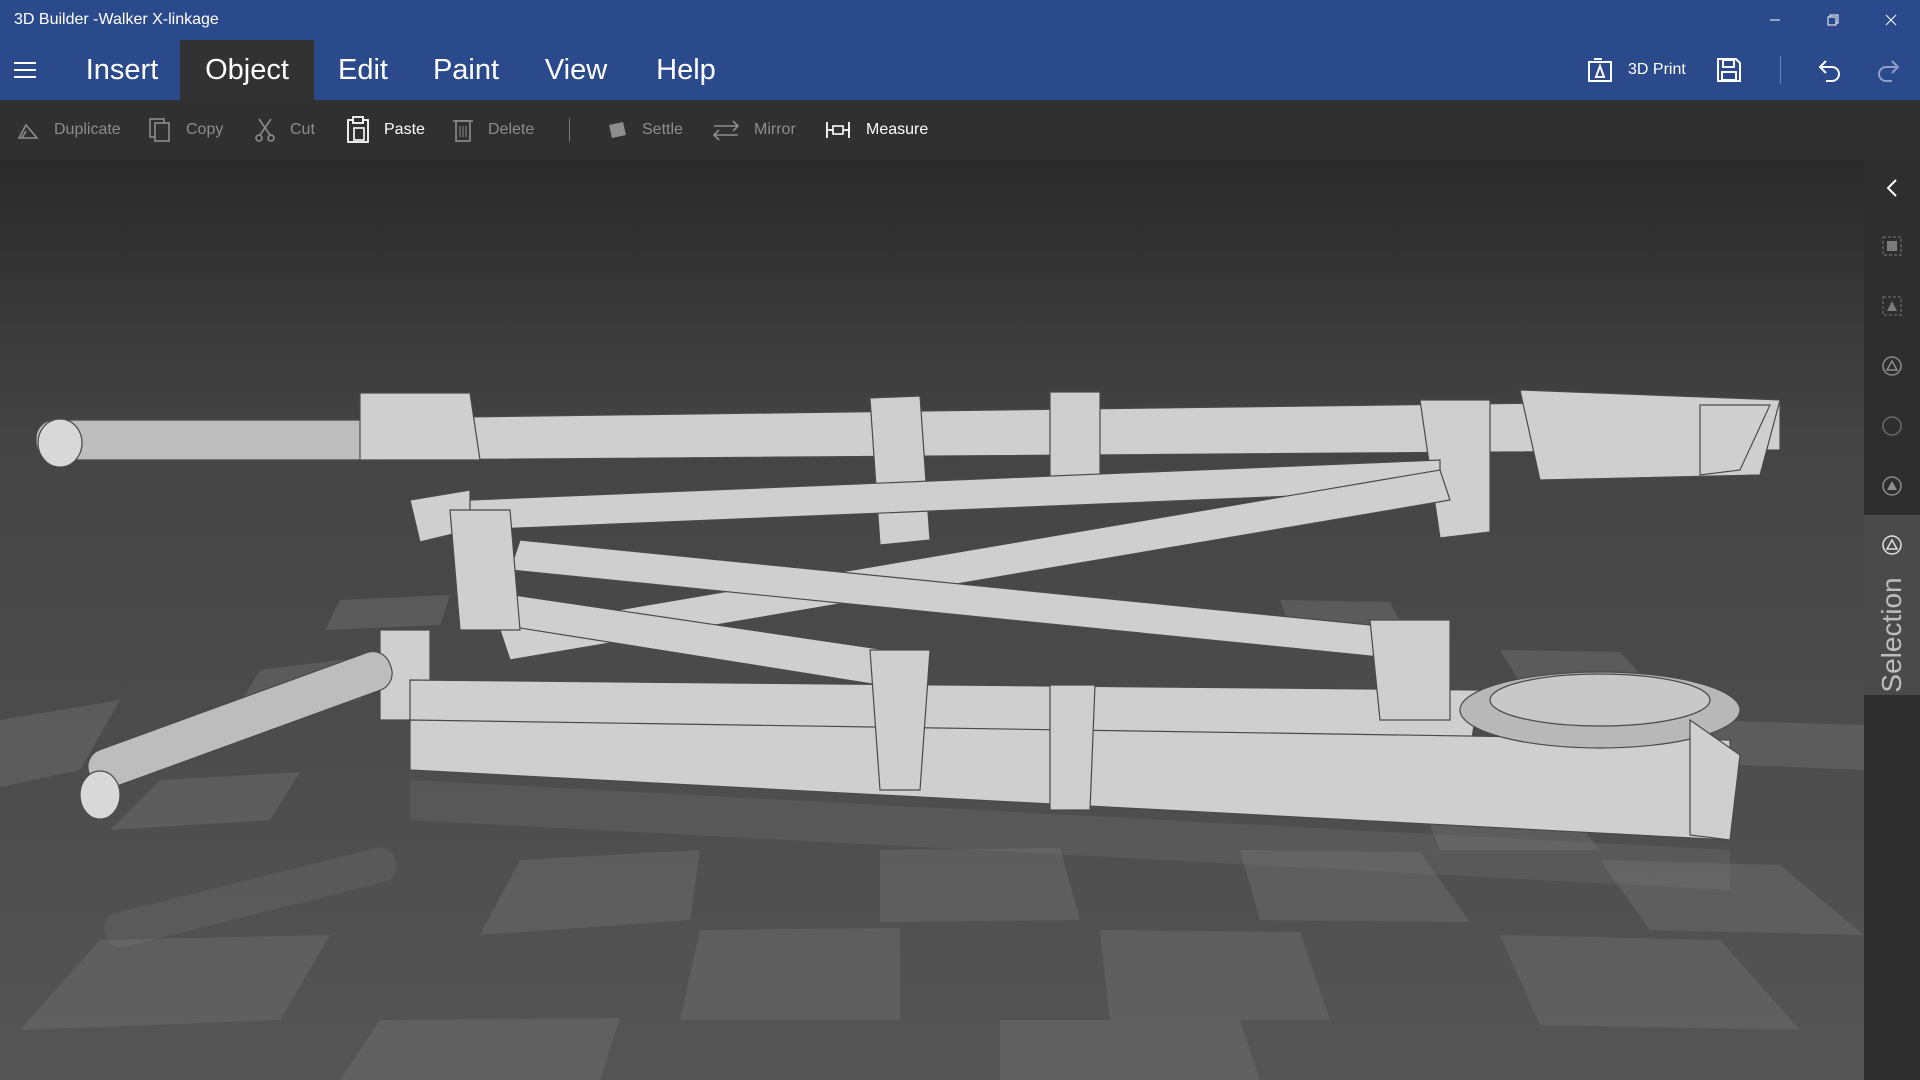 The width and height of the screenshot is (1920, 1080). Describe the element at coordinates (302, 129) in the screenshot. I see `cut-label: Cut` at that location.